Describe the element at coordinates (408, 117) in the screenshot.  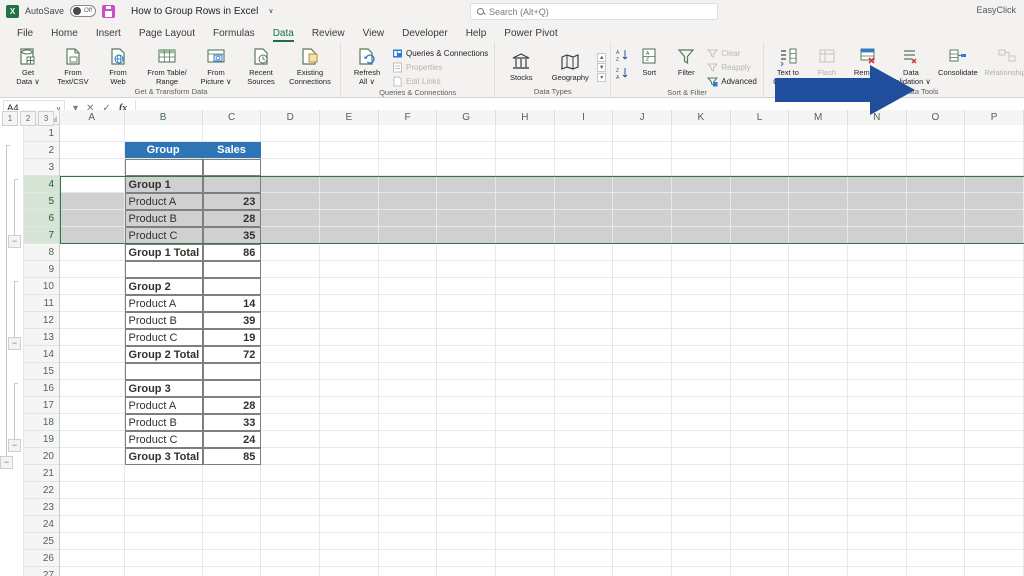
I see `column-header-F: F` at that location.